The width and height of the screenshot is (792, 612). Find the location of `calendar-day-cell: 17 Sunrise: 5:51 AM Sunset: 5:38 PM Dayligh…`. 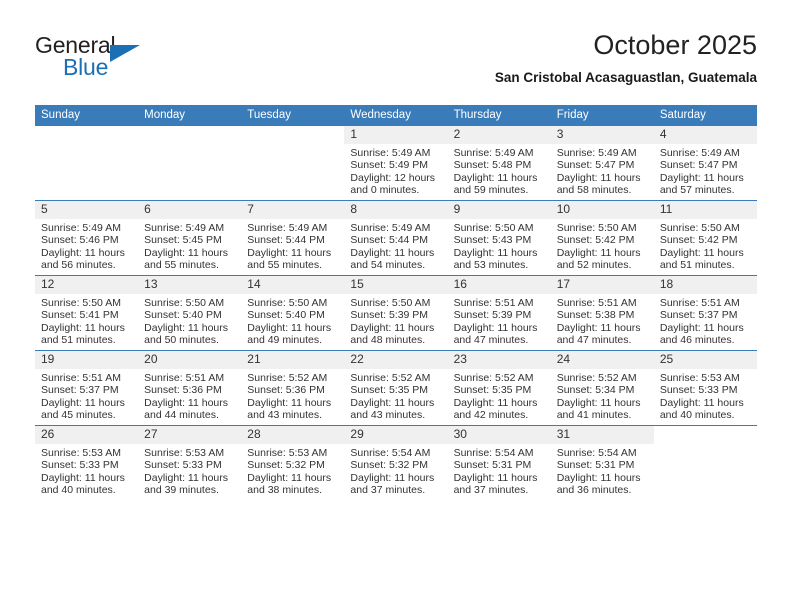

calendar-day-cell: 17 Sunrise: 5:51 AM Sunset: 5:38 PM Dayligh… is located at coordinates (602, 313).